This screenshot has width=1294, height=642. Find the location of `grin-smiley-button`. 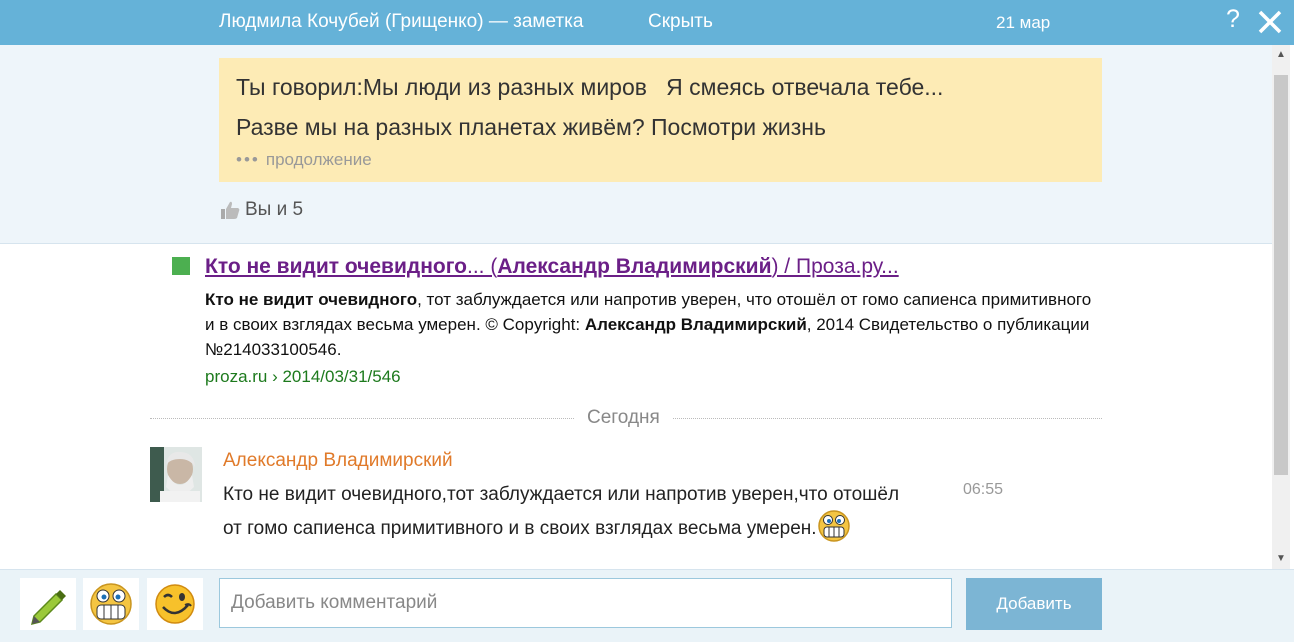

grin-smiley-button is located at coordinates (111, 604).